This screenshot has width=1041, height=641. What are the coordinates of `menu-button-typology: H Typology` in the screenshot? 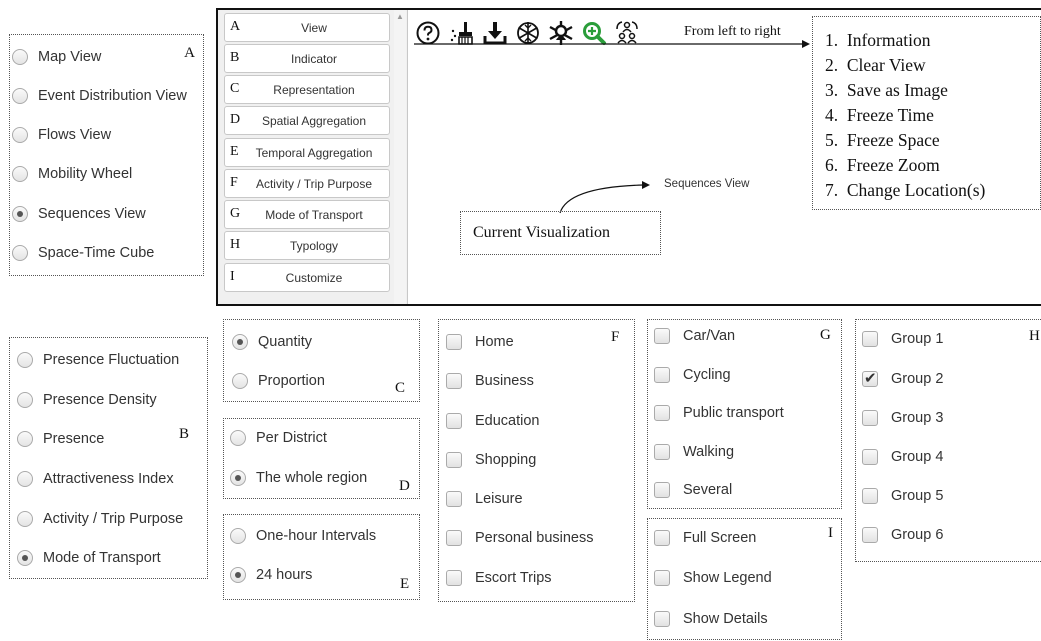 It's located at (307, 245).